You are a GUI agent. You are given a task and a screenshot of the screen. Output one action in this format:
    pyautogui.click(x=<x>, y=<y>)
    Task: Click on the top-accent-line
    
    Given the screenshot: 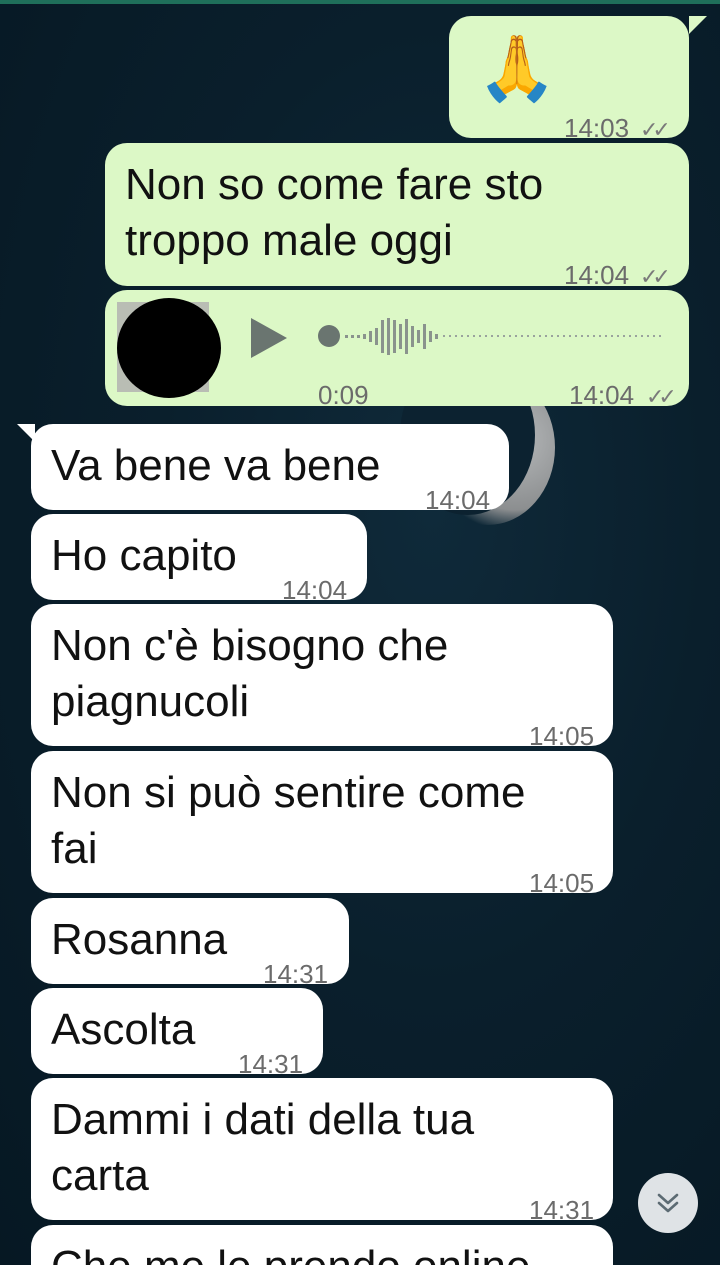 What is the action you would take?
    pyautogui.click(x=360, y=2)
    